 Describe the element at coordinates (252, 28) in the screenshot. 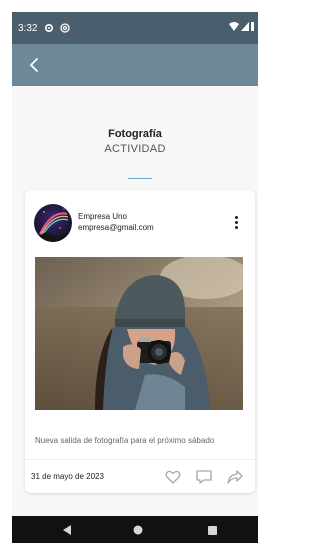

I see `battery-icon` at that location.